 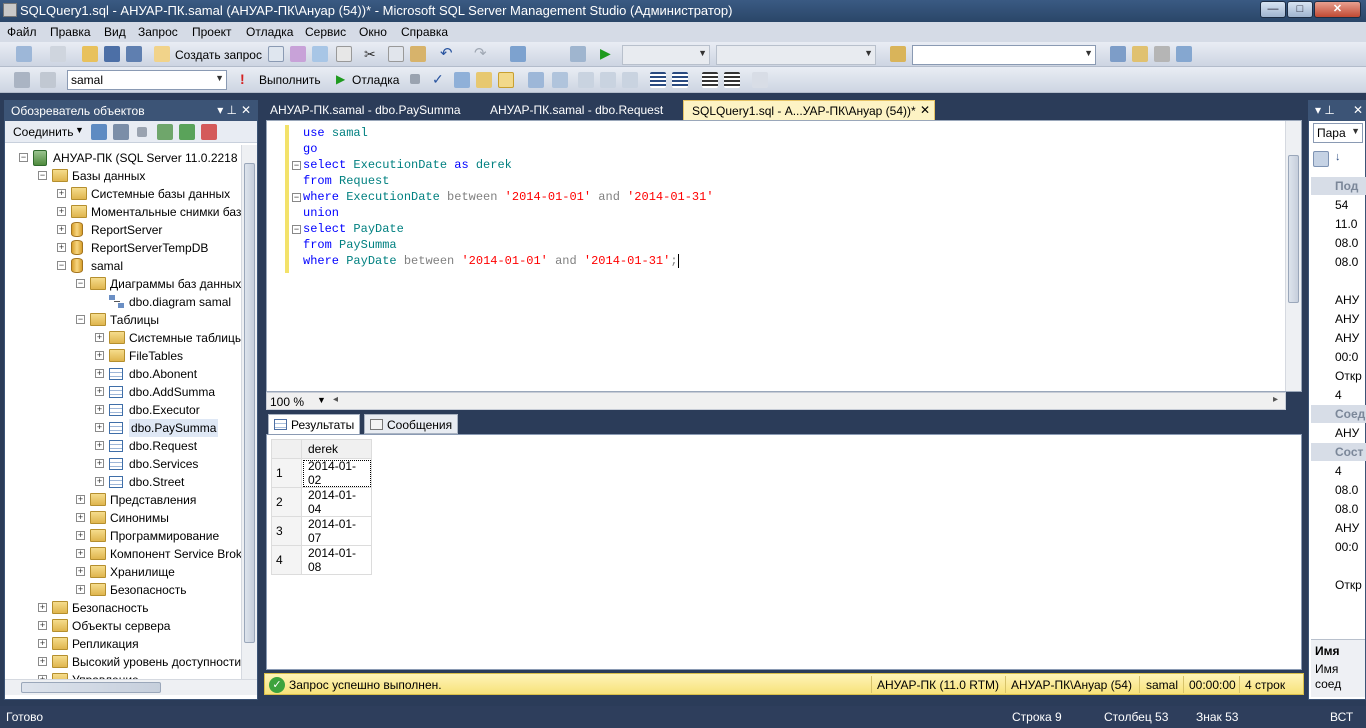 What do you see at coordinates (147, 80) in the screenshot?
I see `database-dropdown: samal ▼` at bounding box center [147, 80].